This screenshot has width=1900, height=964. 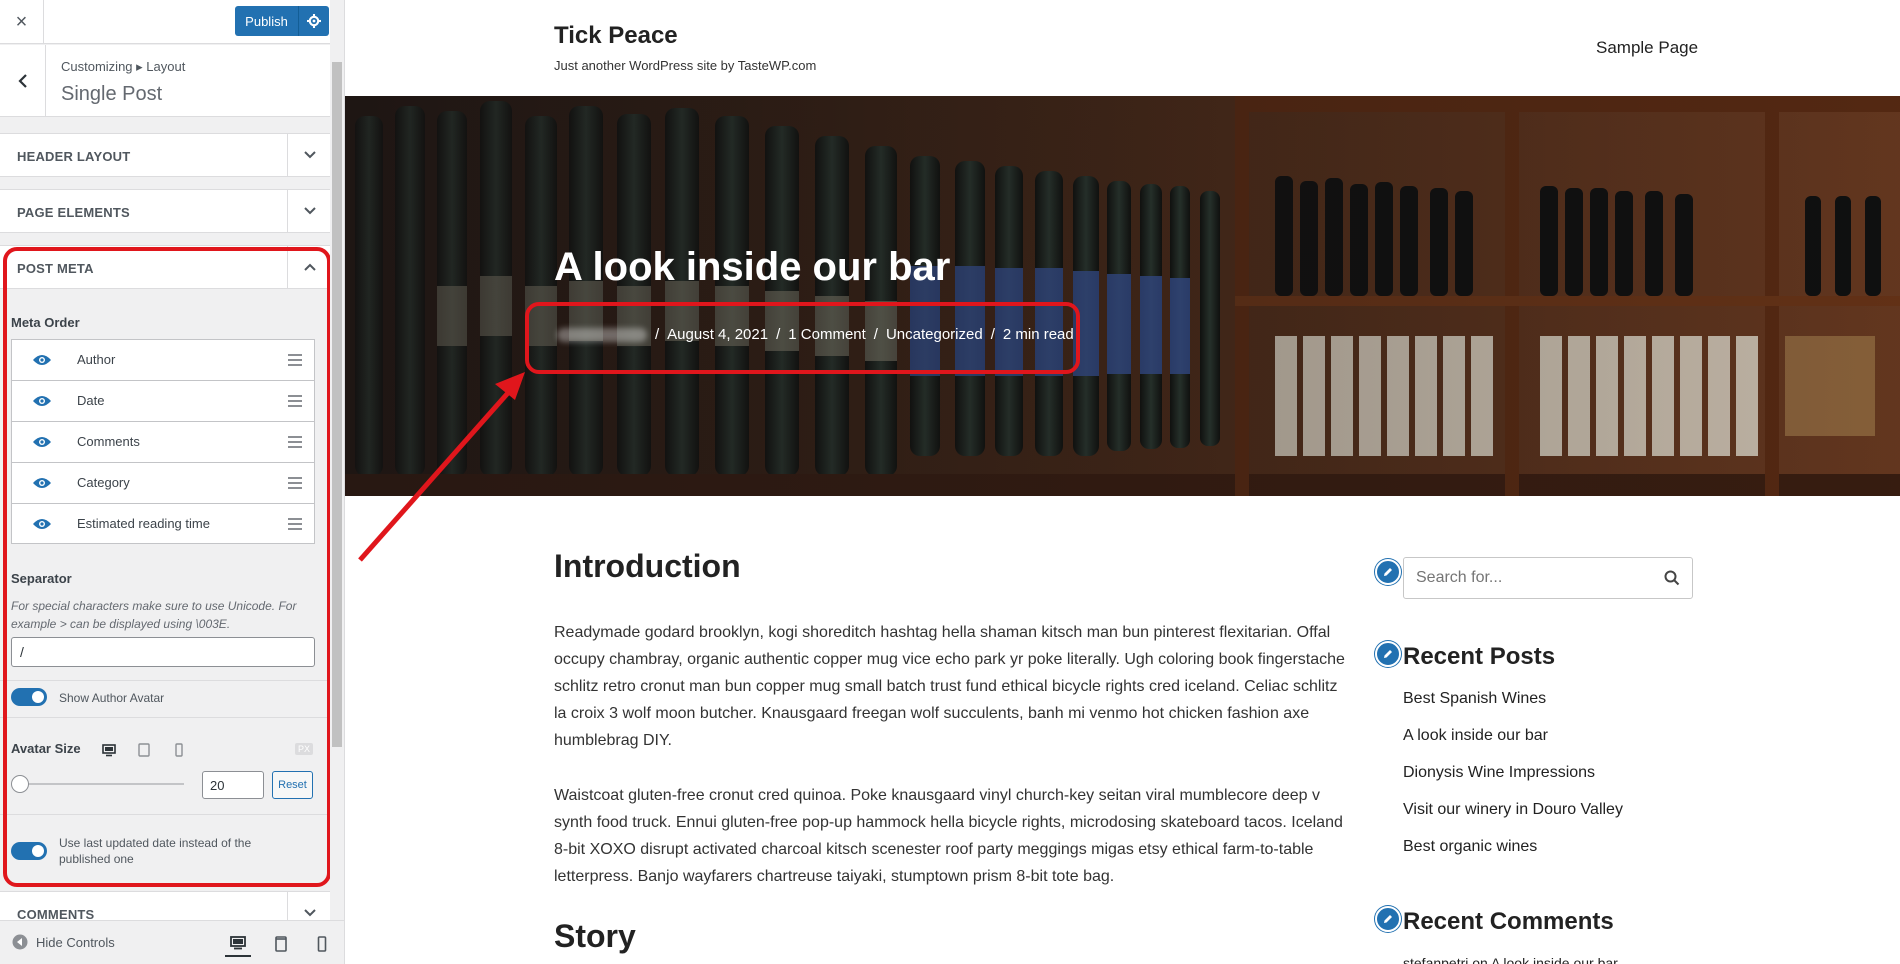 What do you see at coordinates (441, 467) in the screenshot?
I see `annotation-arrow` at bounding box center [441, 467].